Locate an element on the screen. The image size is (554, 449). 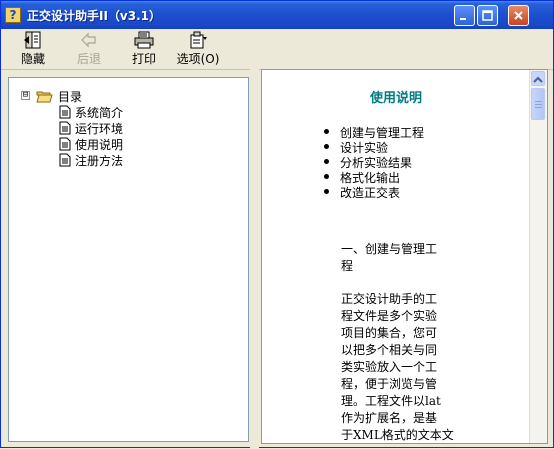
body-line: 程文件是多个实验 is located at coordinates (389, 316).